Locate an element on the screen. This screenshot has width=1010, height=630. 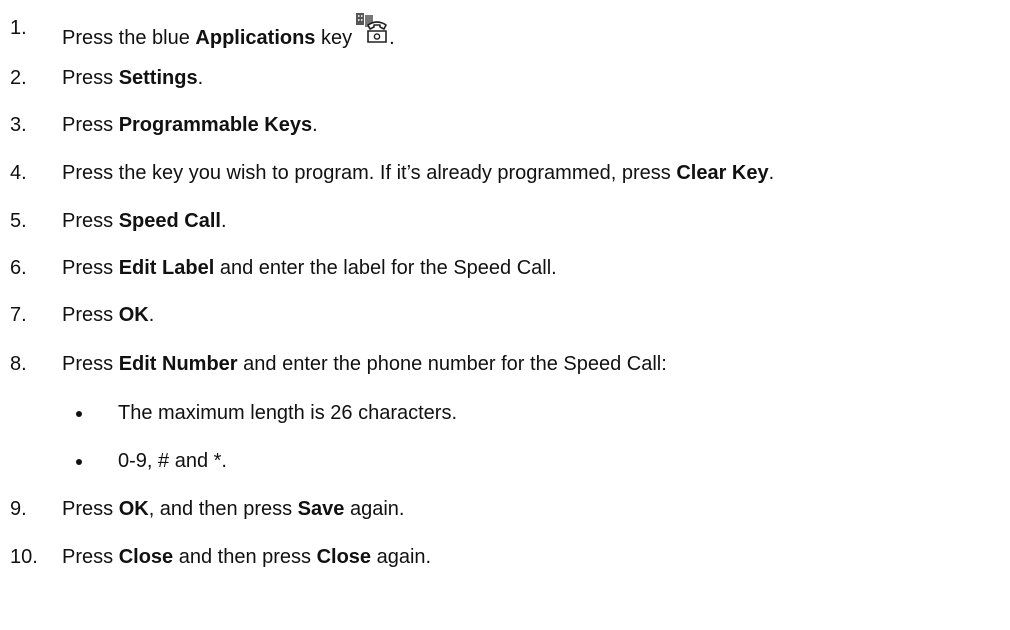
step-text: Press Programmable Keys. is located at coordinates (190, 125).